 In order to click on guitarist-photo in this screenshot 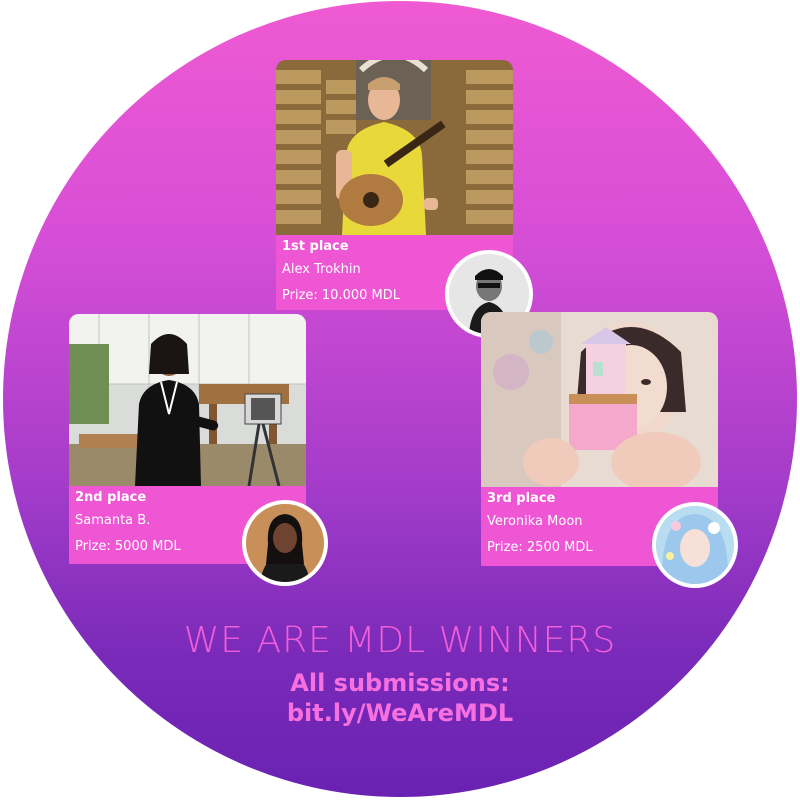, I will do `click(394, 147)`.